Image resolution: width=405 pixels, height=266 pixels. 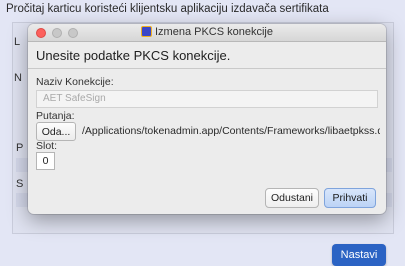 I want to click on dialog-title-text: Izmena PKCS konekcije, so click(x=214, y=32).